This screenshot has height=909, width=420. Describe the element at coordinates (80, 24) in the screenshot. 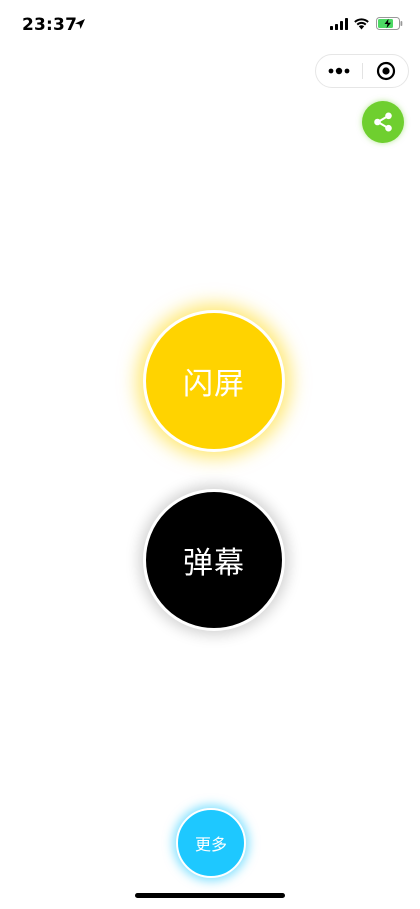

I see `location-arrow-icon` at that location.